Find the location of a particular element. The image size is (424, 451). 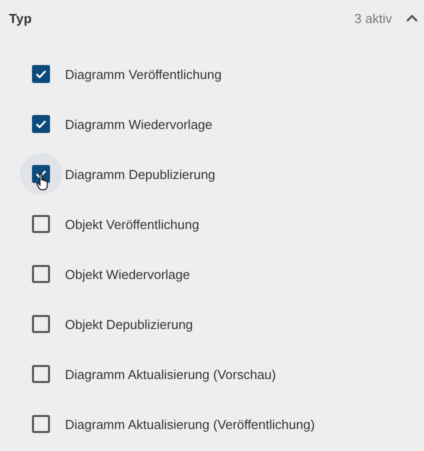

active-count: 3 aktiv is located at coordinates (373, 18).